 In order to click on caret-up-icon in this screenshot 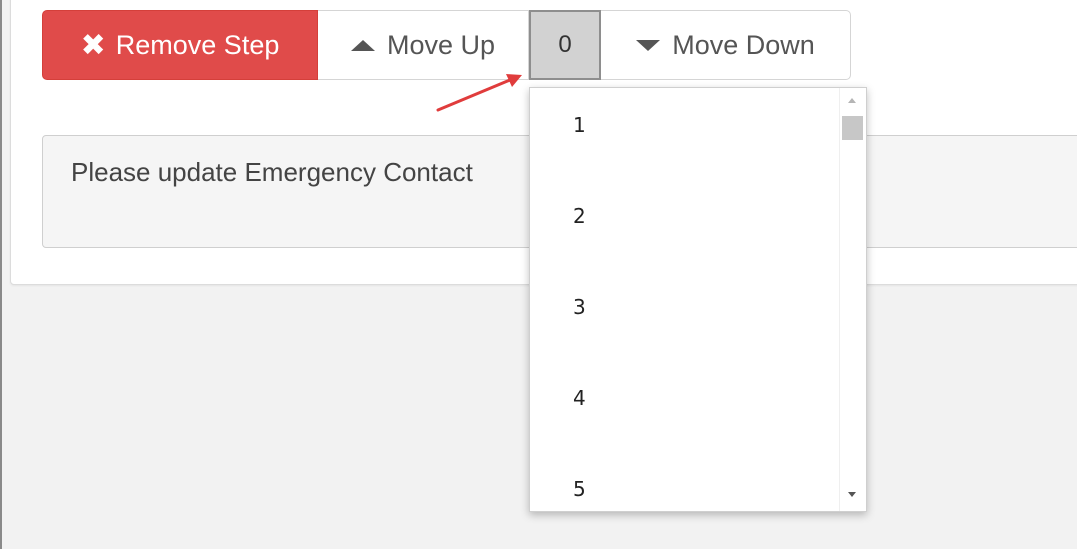, I will do `click(362, 45)`.